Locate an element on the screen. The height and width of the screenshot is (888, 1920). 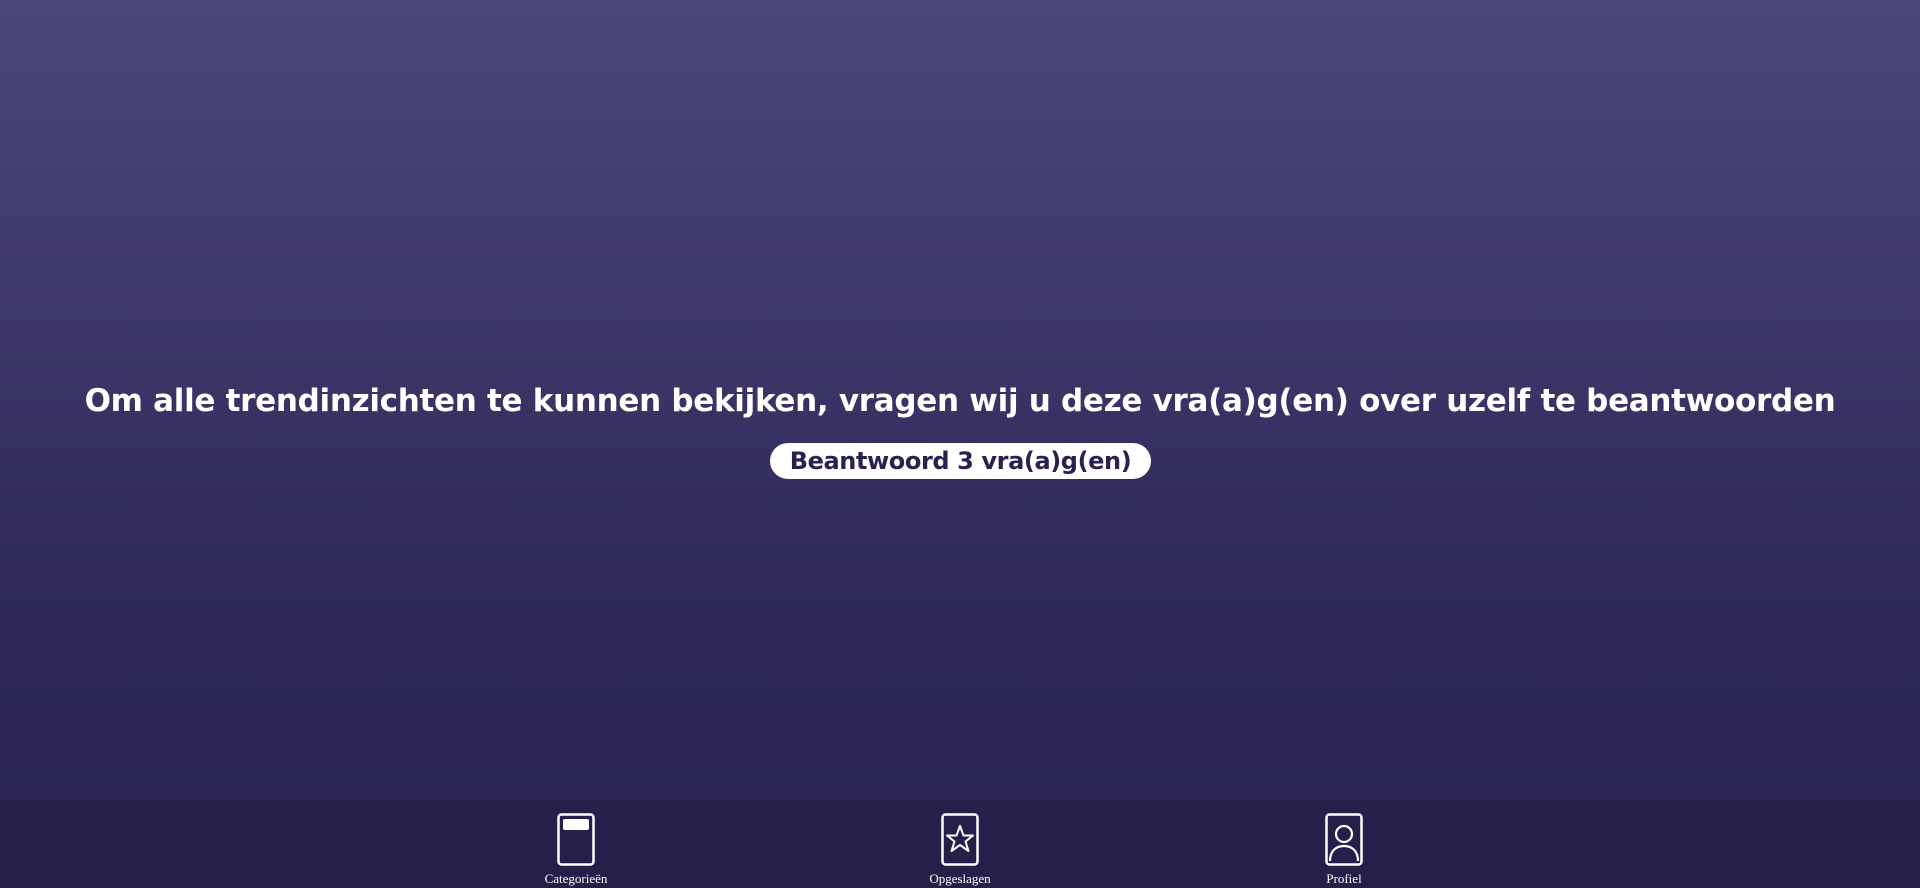
nav-label-profile: Profiel is located at coordinates (1344, 878).